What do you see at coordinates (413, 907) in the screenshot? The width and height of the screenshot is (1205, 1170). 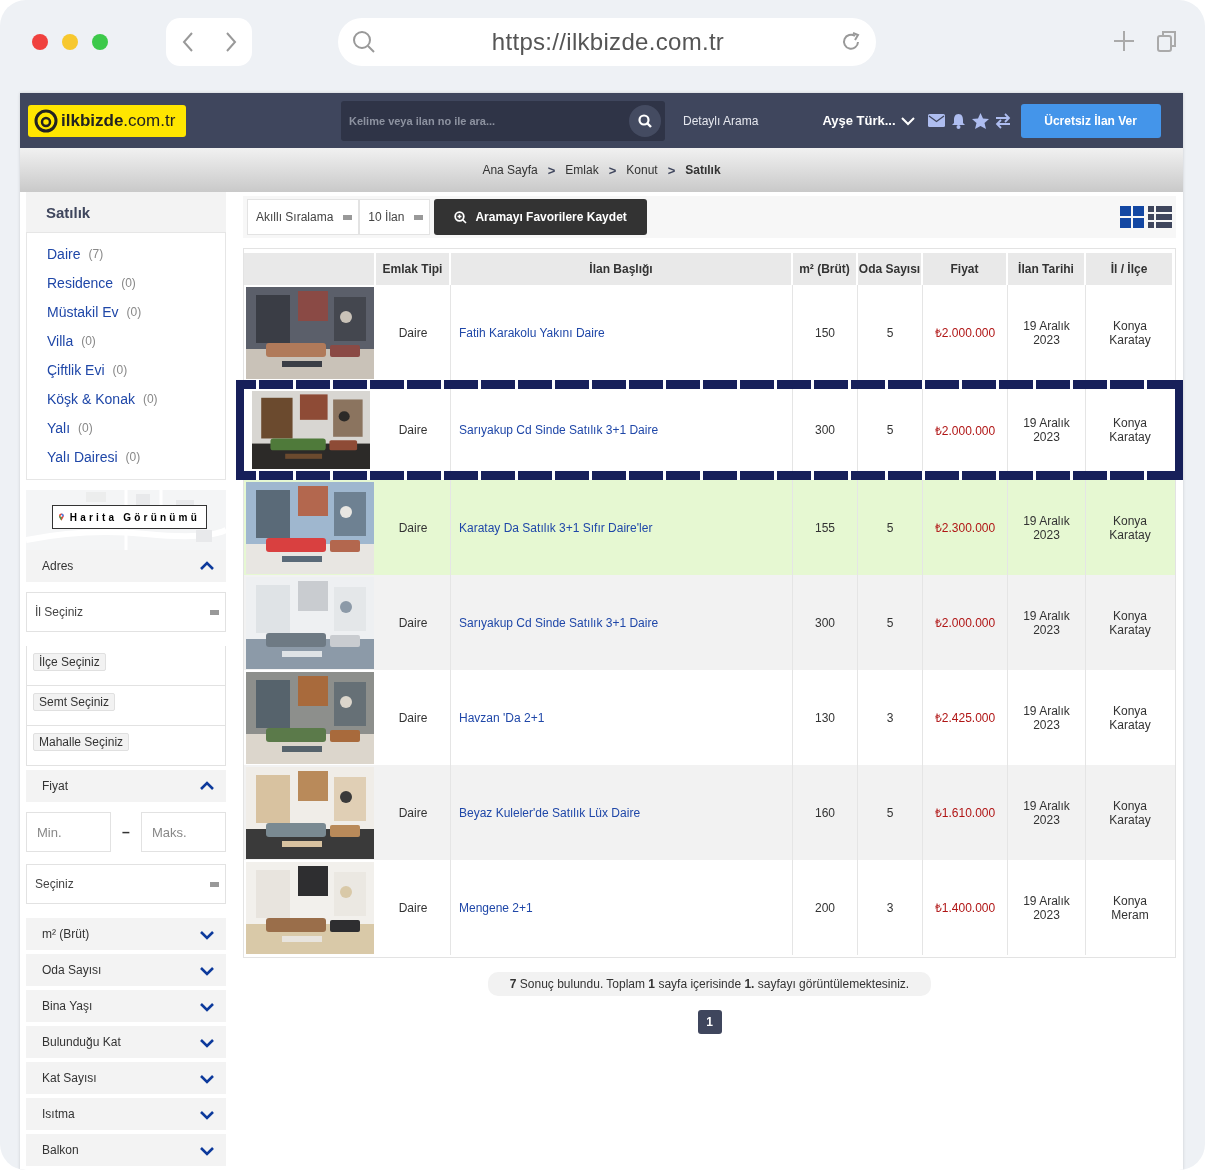 I see `table-cell: Daire` at bounding box center [413, 907].